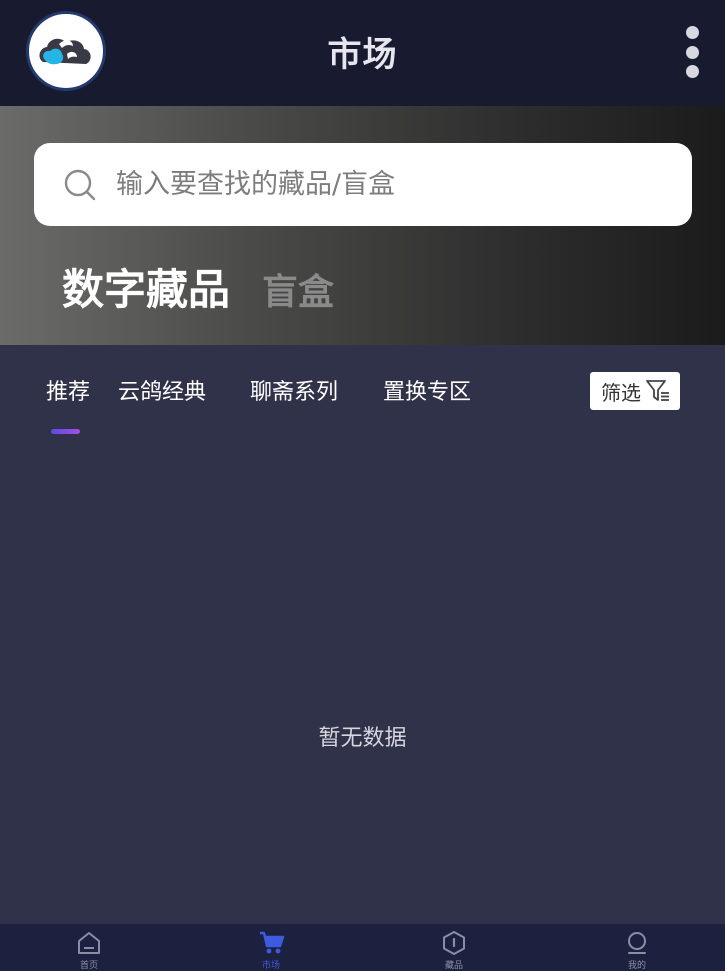 This screenshot has height=971, width=725. Describe the element at coordinates (162, 390) in the screenshot. I see `tab-yunge-classic: 云鸽经典` at that location.